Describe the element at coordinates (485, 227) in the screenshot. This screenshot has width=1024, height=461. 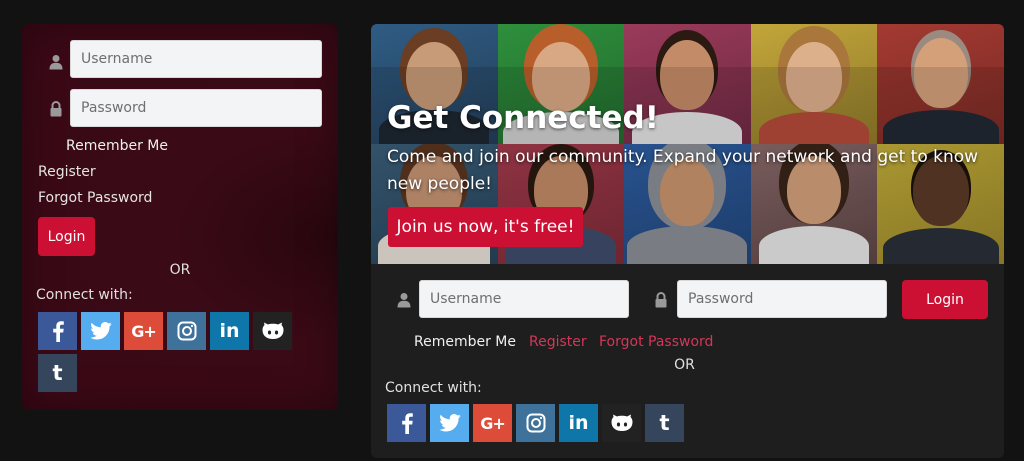
I see `join-button: Join us now, it's free!` at that location.